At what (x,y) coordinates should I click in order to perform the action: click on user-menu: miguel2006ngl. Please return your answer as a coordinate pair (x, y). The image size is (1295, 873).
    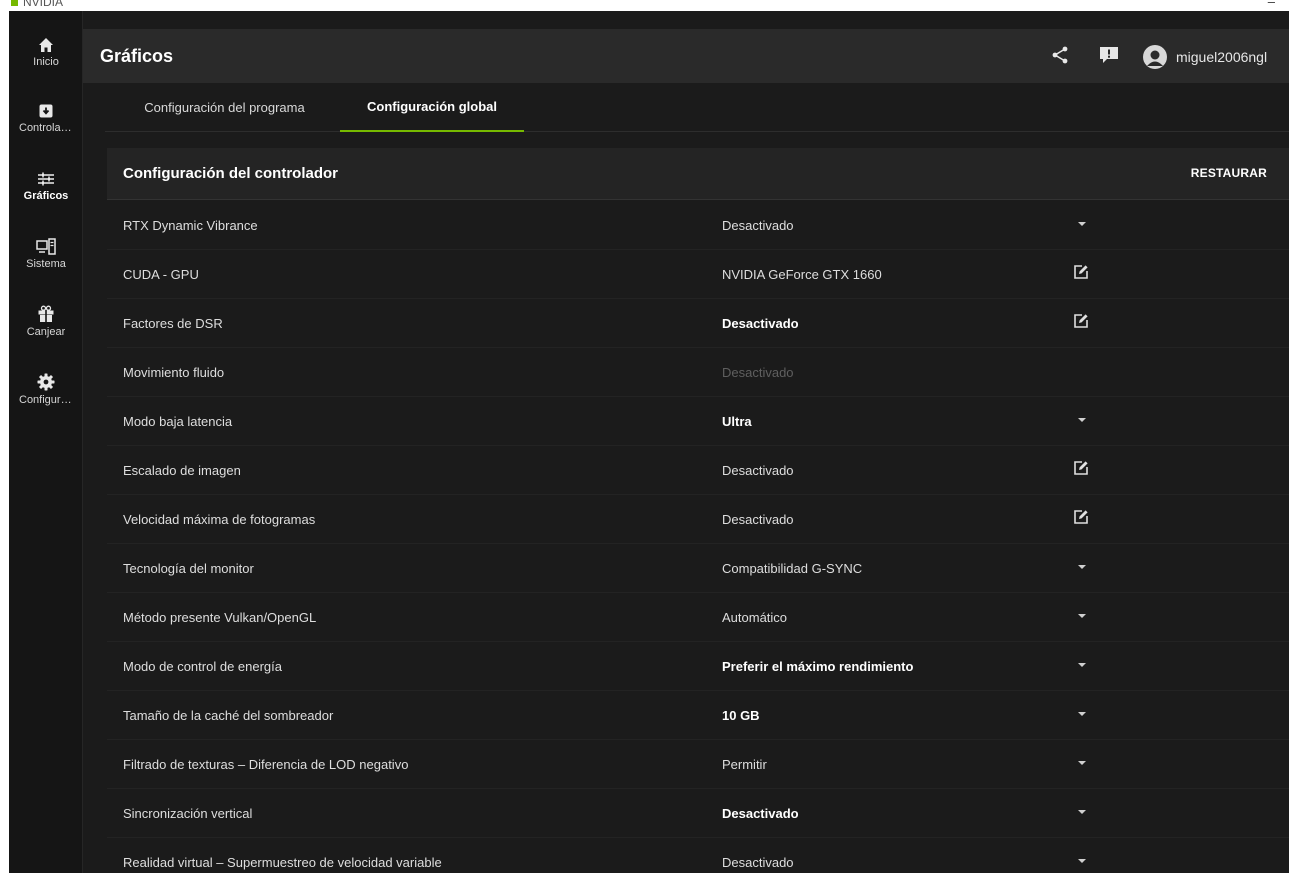
    Looking at the image, I should click on (1205, 57).